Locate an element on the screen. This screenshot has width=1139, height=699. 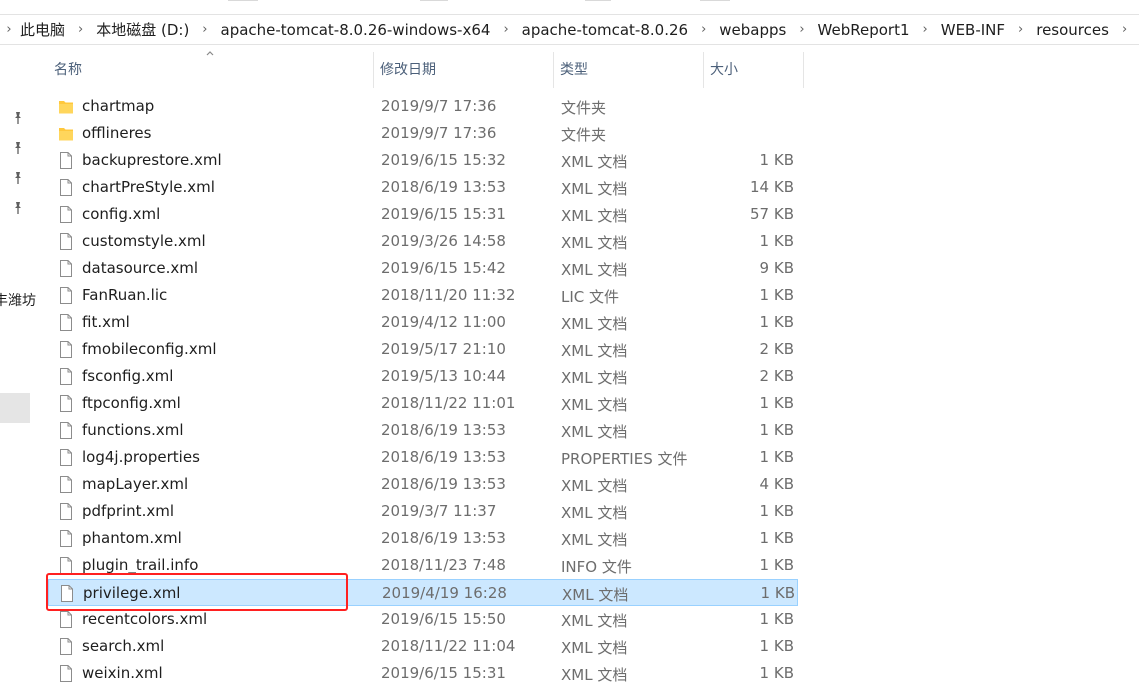
column-header-date: 修改日期 is located at coordinates (464, 70).